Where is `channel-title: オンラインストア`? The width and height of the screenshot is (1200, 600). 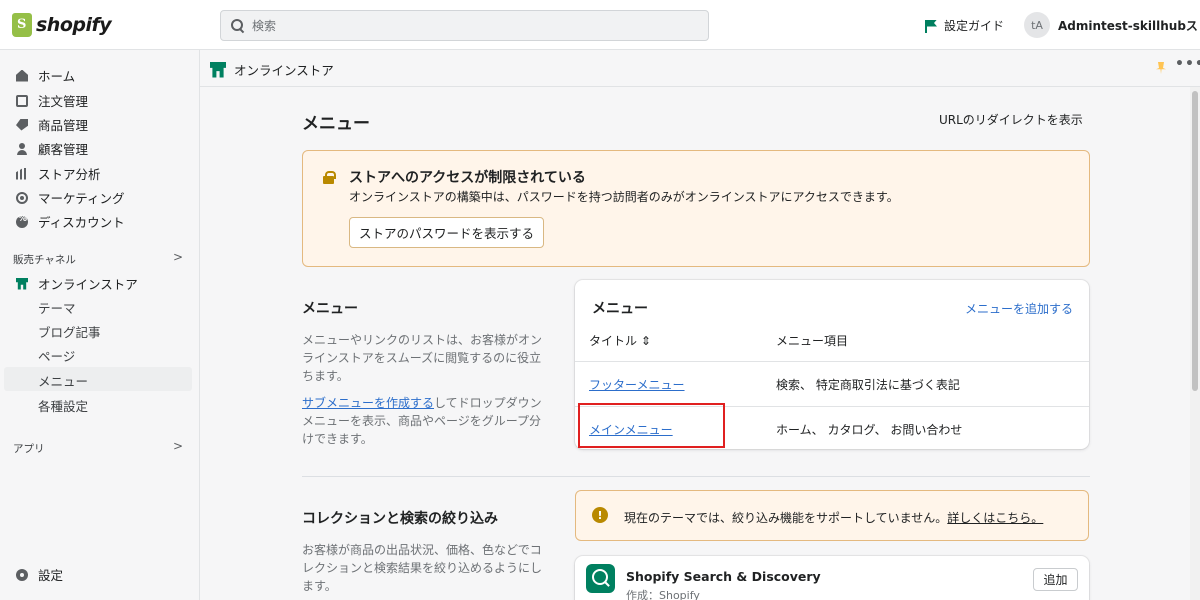 channel-title: オンラインストア is located at coordinates (272, 69).